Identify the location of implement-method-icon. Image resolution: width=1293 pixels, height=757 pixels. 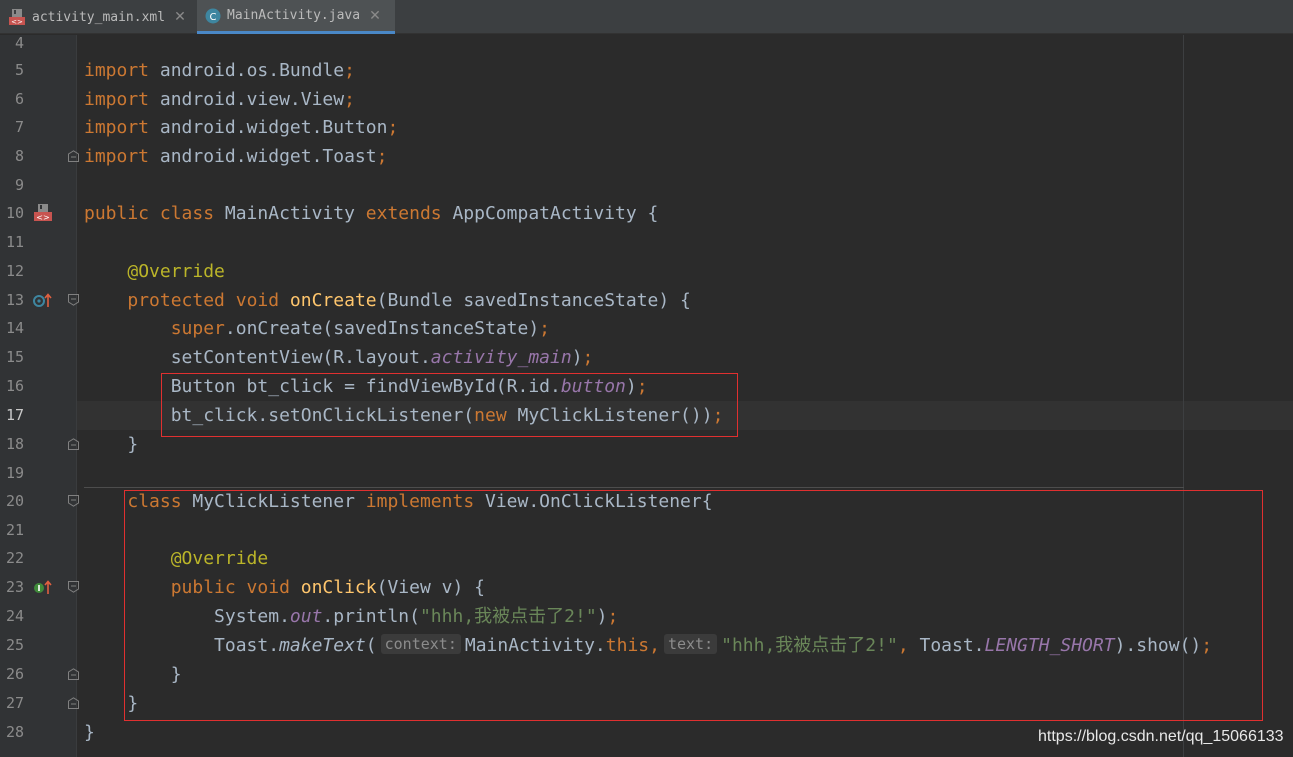
(43, 587).